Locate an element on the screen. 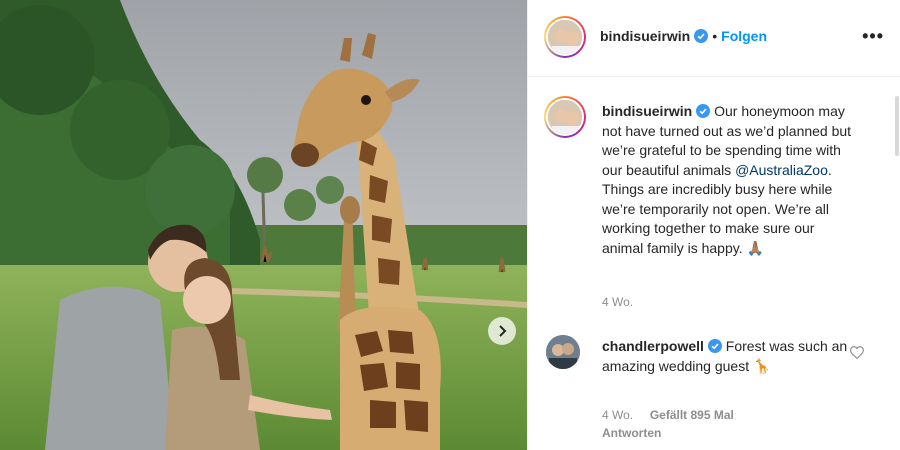 This screenshot has width=900, height=450. author-avatar-image is located at coordinates (565, 37).